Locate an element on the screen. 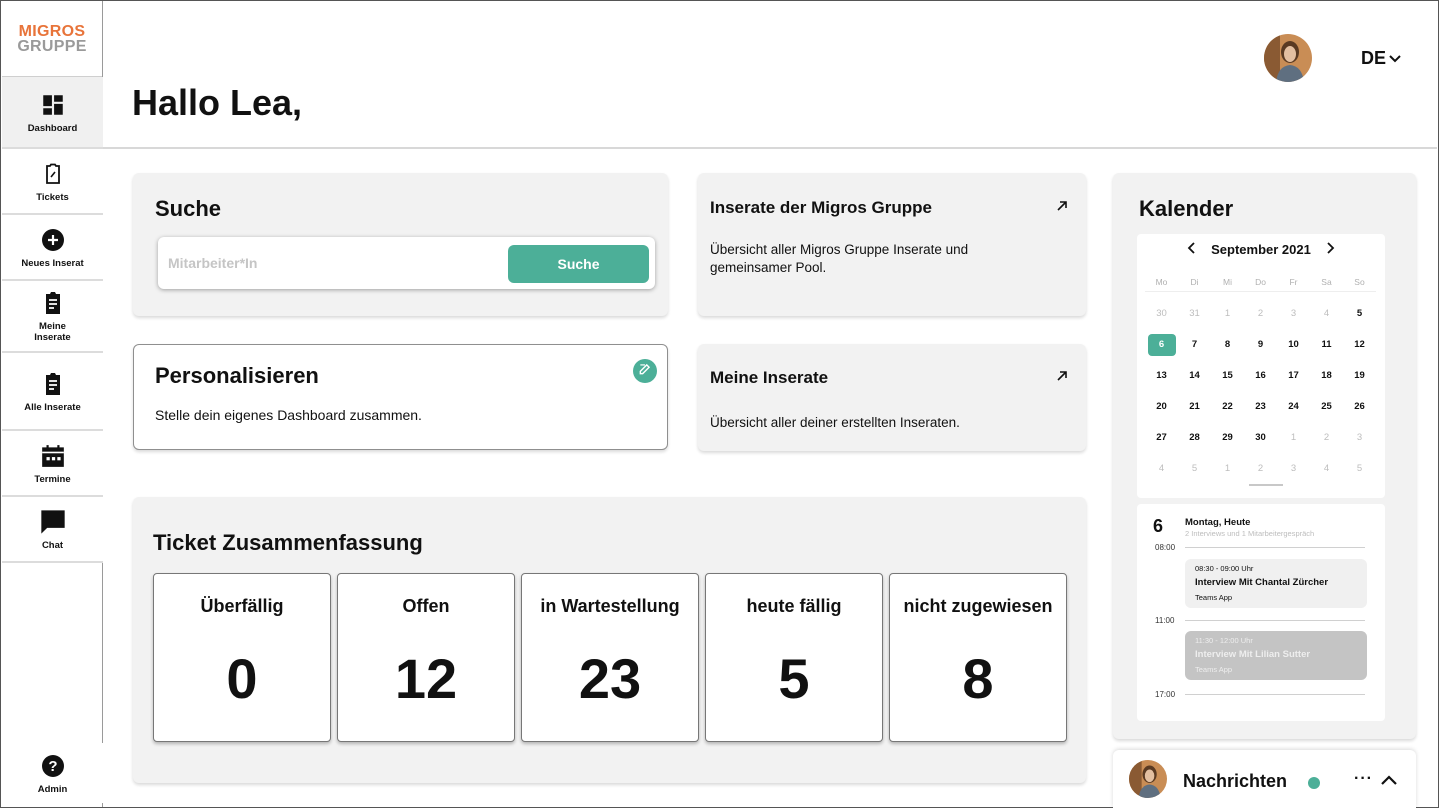 This screenshot has height=808, width=1439. search-input is located at coordinates (333, 263).